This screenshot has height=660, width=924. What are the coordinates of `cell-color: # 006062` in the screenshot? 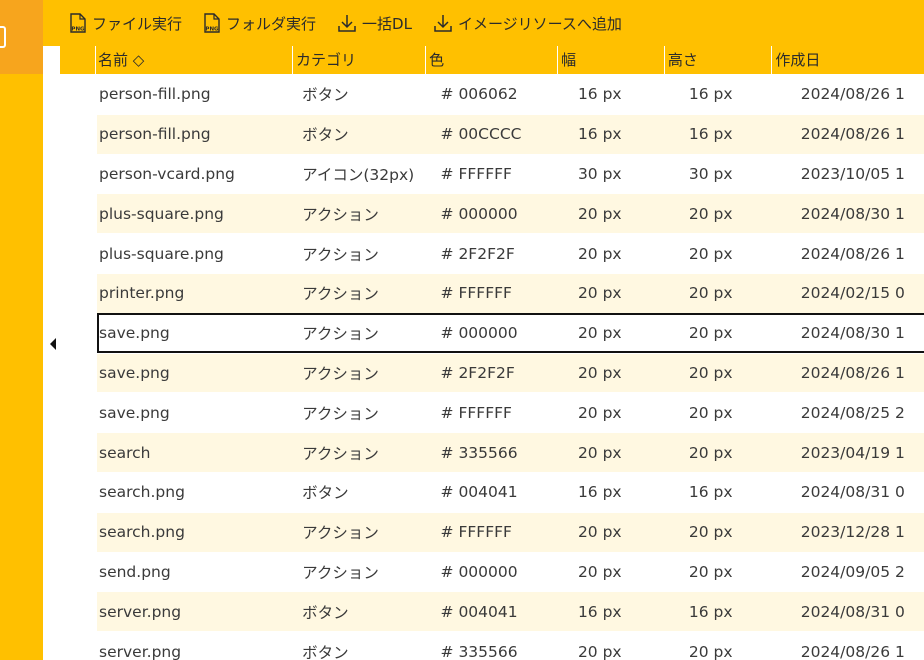 It's located at (479, 94).